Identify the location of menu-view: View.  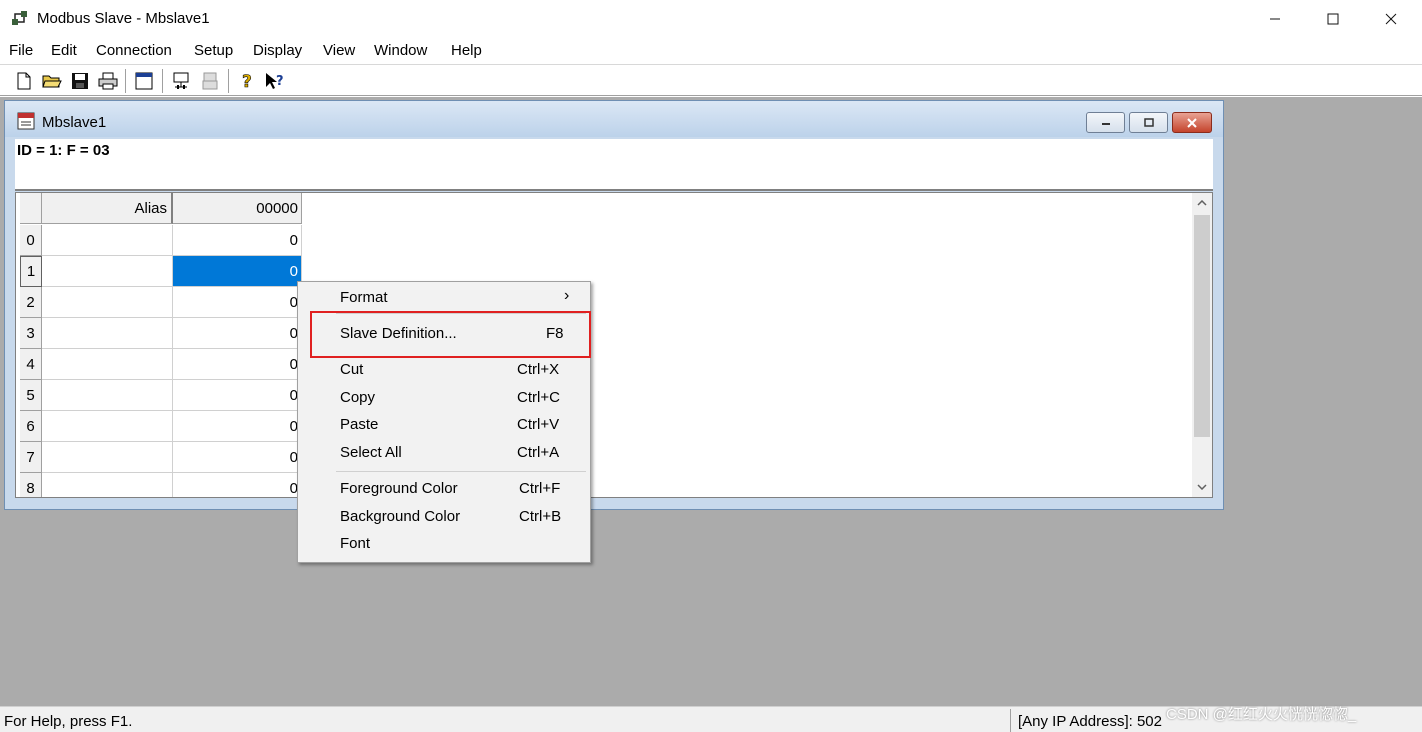
(339, 50).